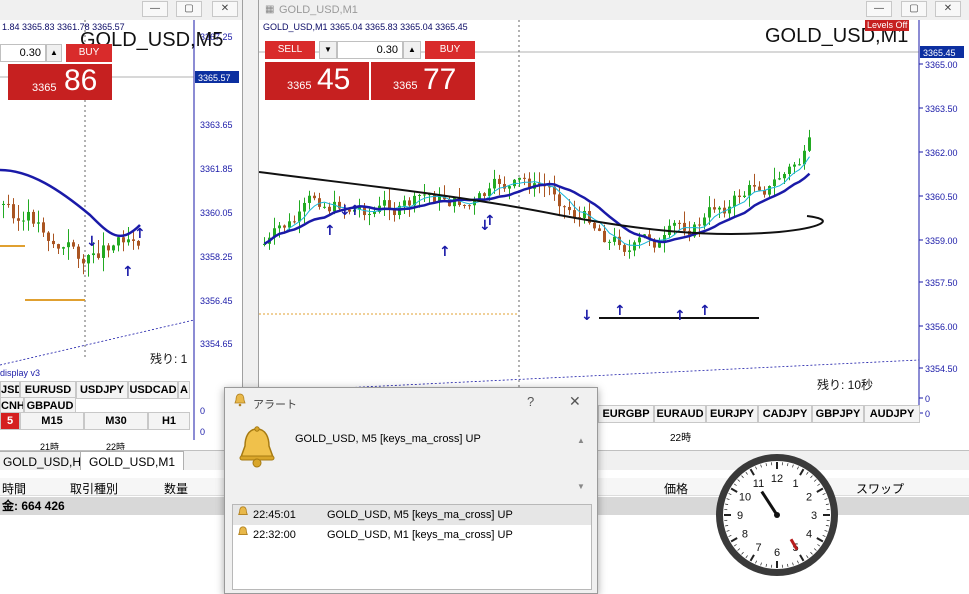 The image size is (969, 594). What do you see at coordinates (626, 414) in the screenshot?
I see `pair-cell: EURGBP` at bounding box center [626, 414].